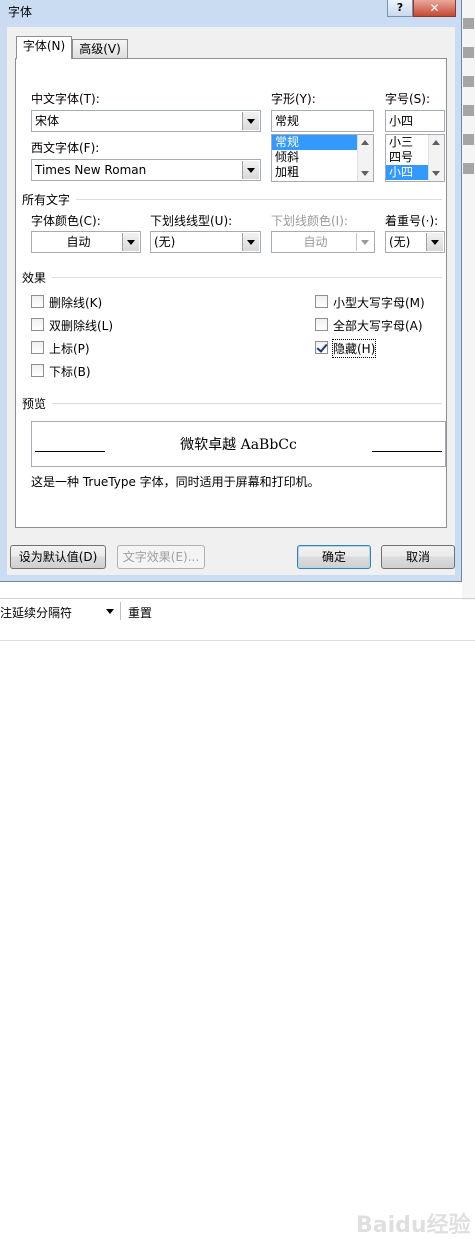 This screenshot has width=475, height=1239. Describe the element at coordinates (434, 8) in the screenshot. I see `close-button: ✕` at that location.